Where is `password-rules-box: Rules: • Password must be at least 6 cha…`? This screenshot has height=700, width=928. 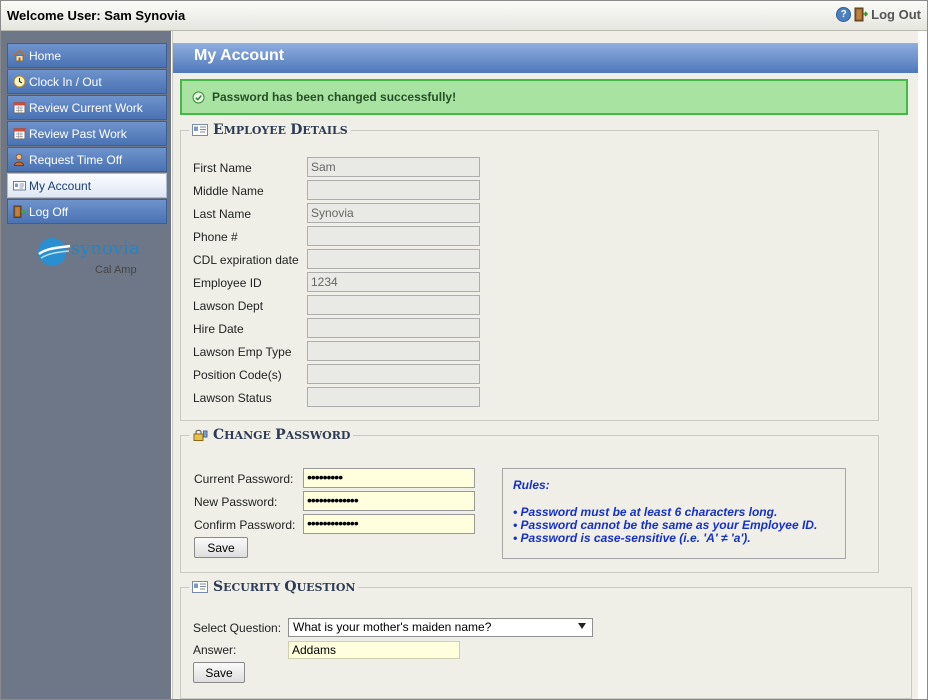
password-rules-box: Rules: • Password must be at least 6 cha… is located at coordinates (674, 513).